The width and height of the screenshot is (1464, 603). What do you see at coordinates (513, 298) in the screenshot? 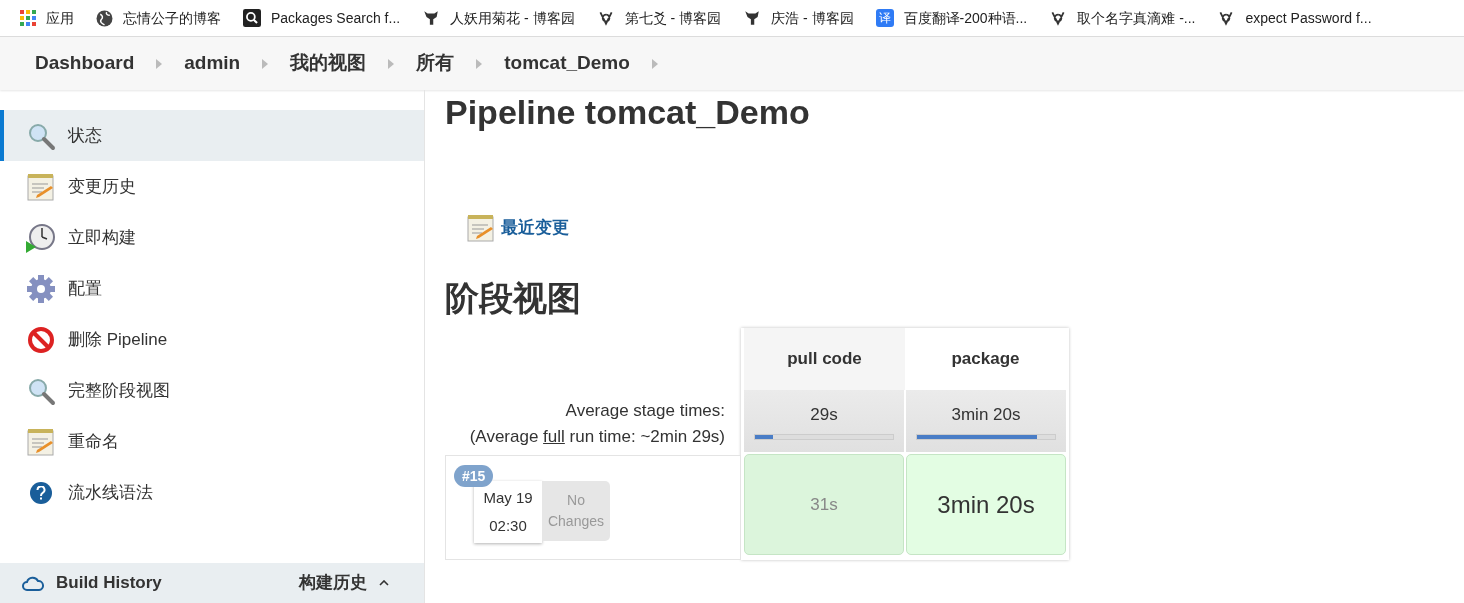
I see `stage-view-title: 阶段视图` at bounding box center [513, 298].